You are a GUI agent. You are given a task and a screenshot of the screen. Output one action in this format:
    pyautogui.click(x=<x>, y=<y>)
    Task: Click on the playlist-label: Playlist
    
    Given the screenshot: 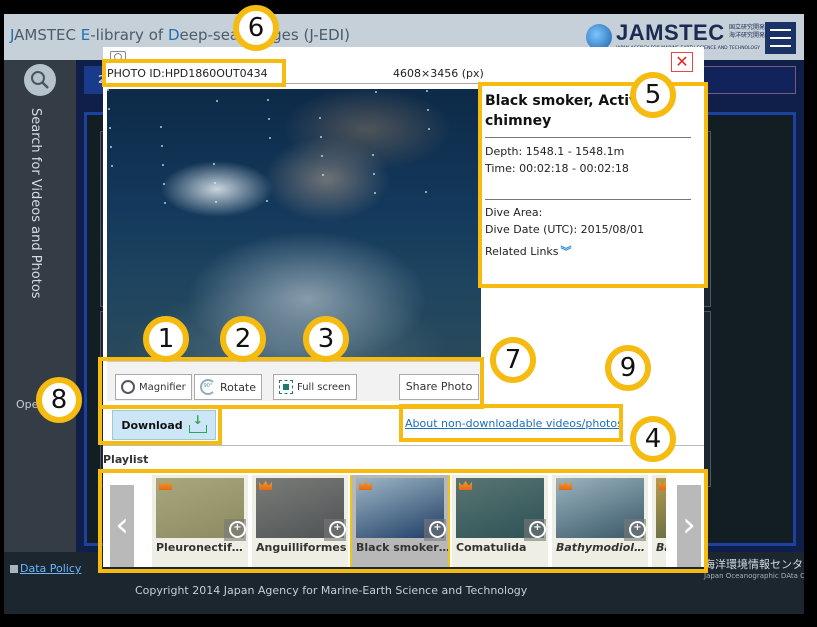 What is the action you would take?
    pyautogui.click(x=126, y=459)
    